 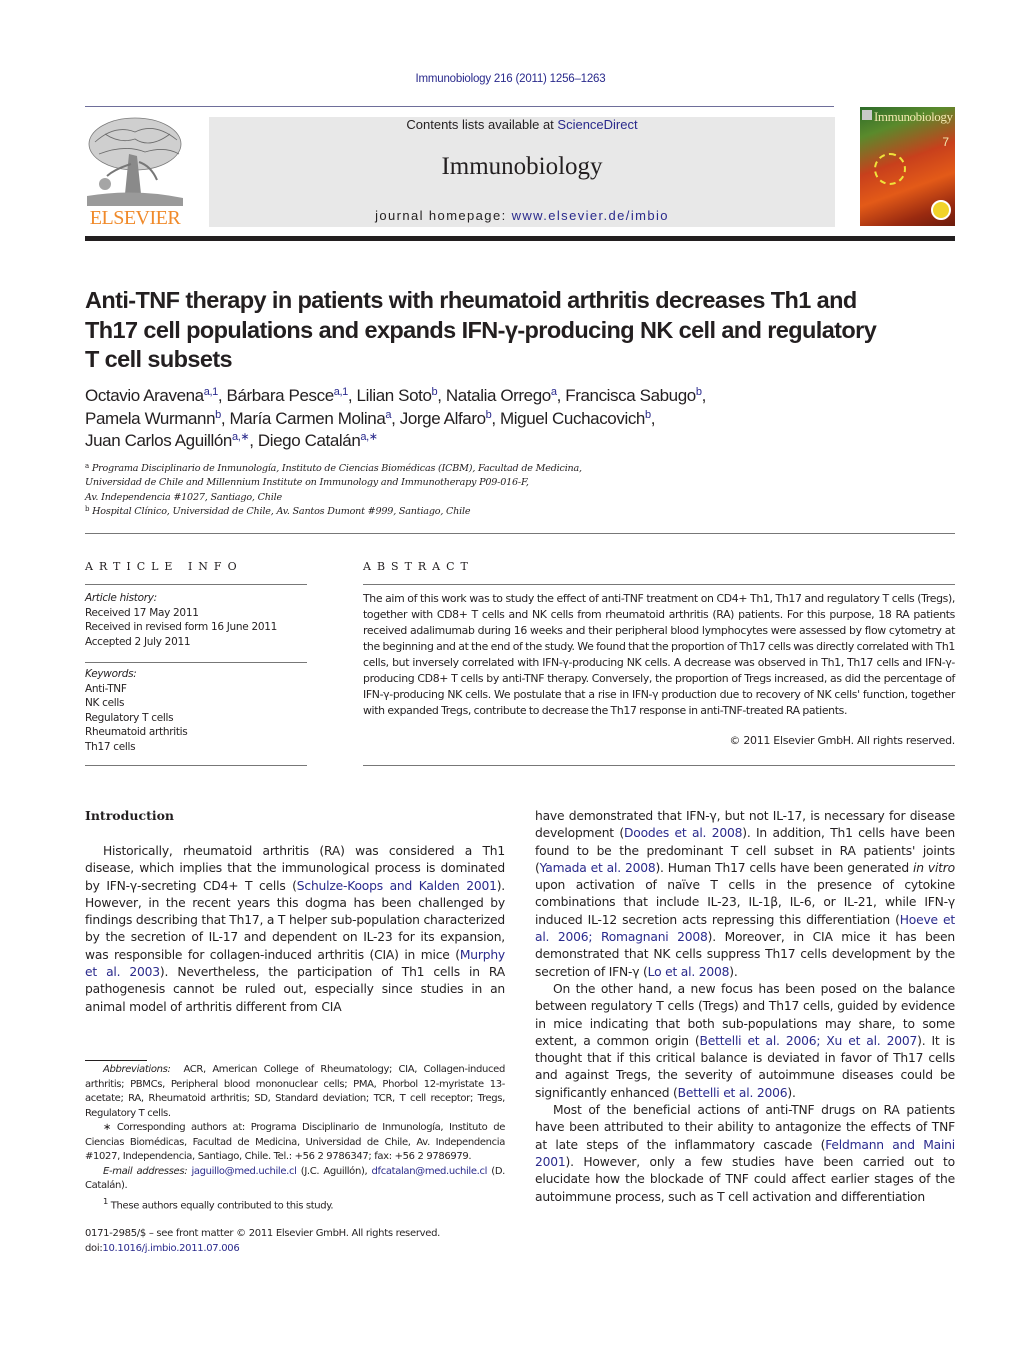 What do you see at coordinates (590, 215) in the screenshot?
I see `journal-homepage-link: www.elsevier.de/imbio` at bounding box center [590, 215].